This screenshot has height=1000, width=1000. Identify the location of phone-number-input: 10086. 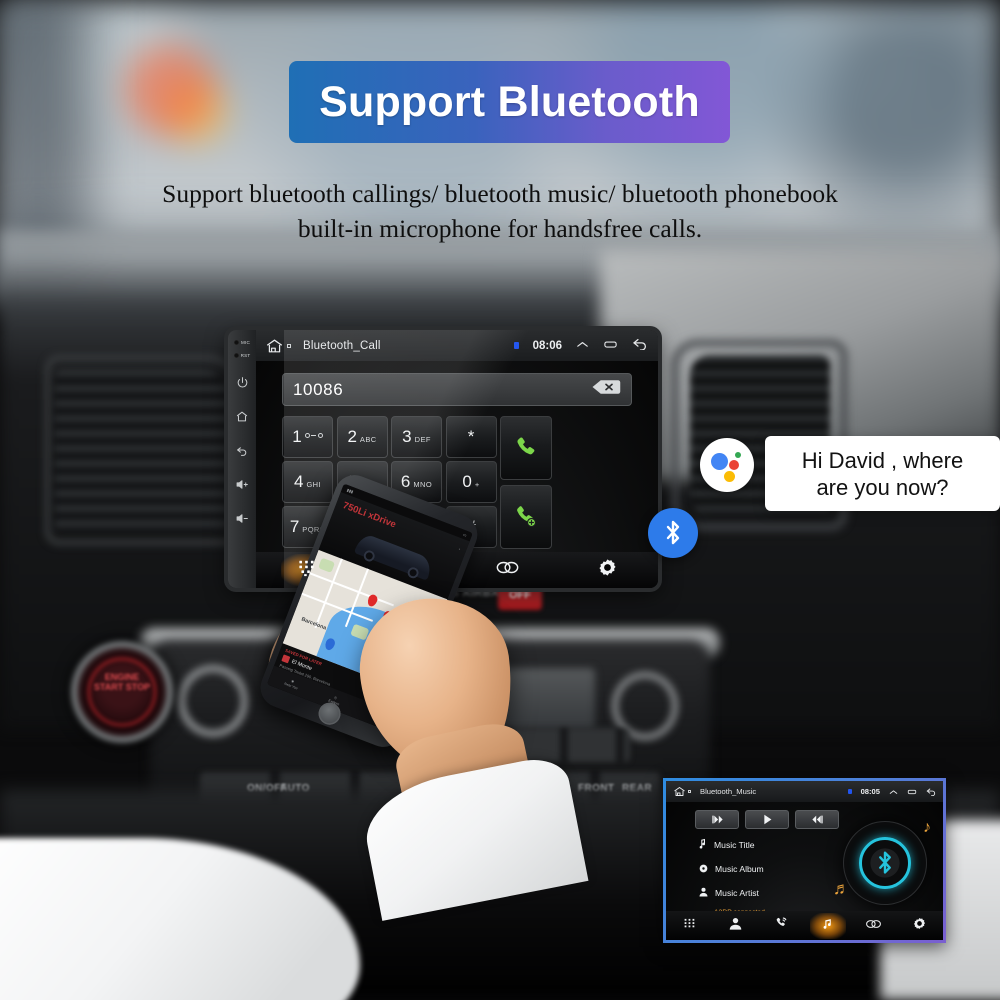
(457, 389).